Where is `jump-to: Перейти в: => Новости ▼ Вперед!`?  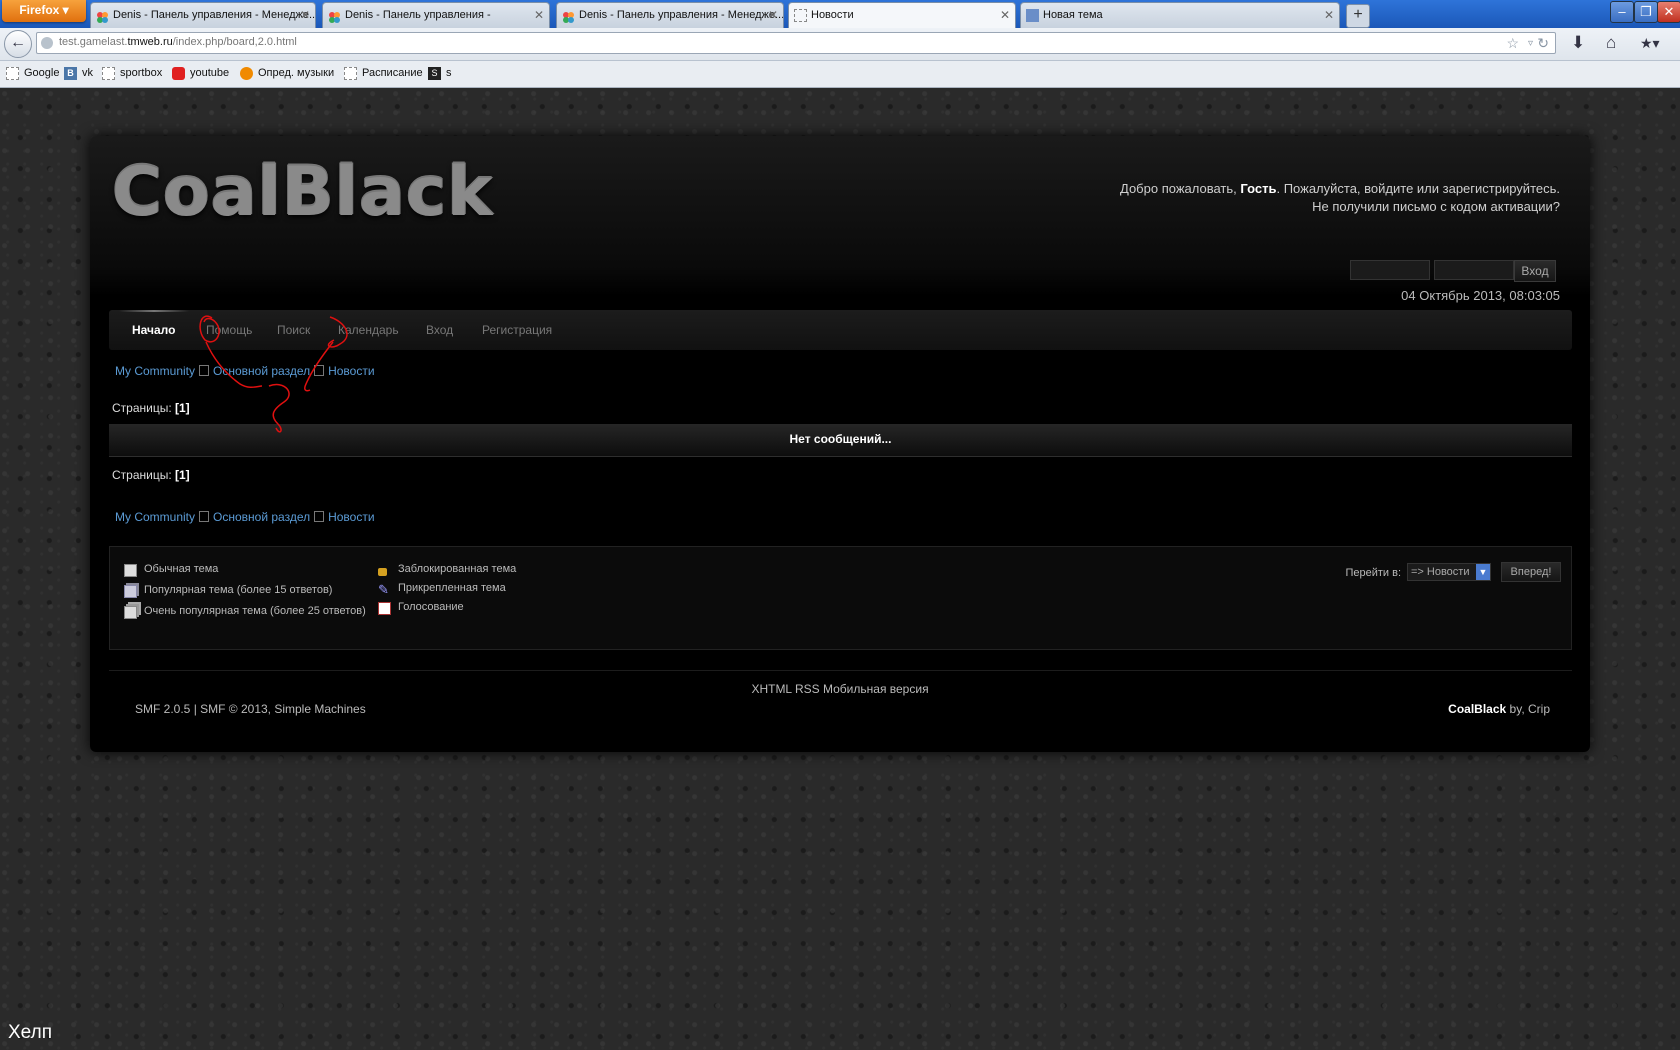
jump-to: Перейти в: => Новости ▼ Вперед! is located at coordinates (1441, 572).